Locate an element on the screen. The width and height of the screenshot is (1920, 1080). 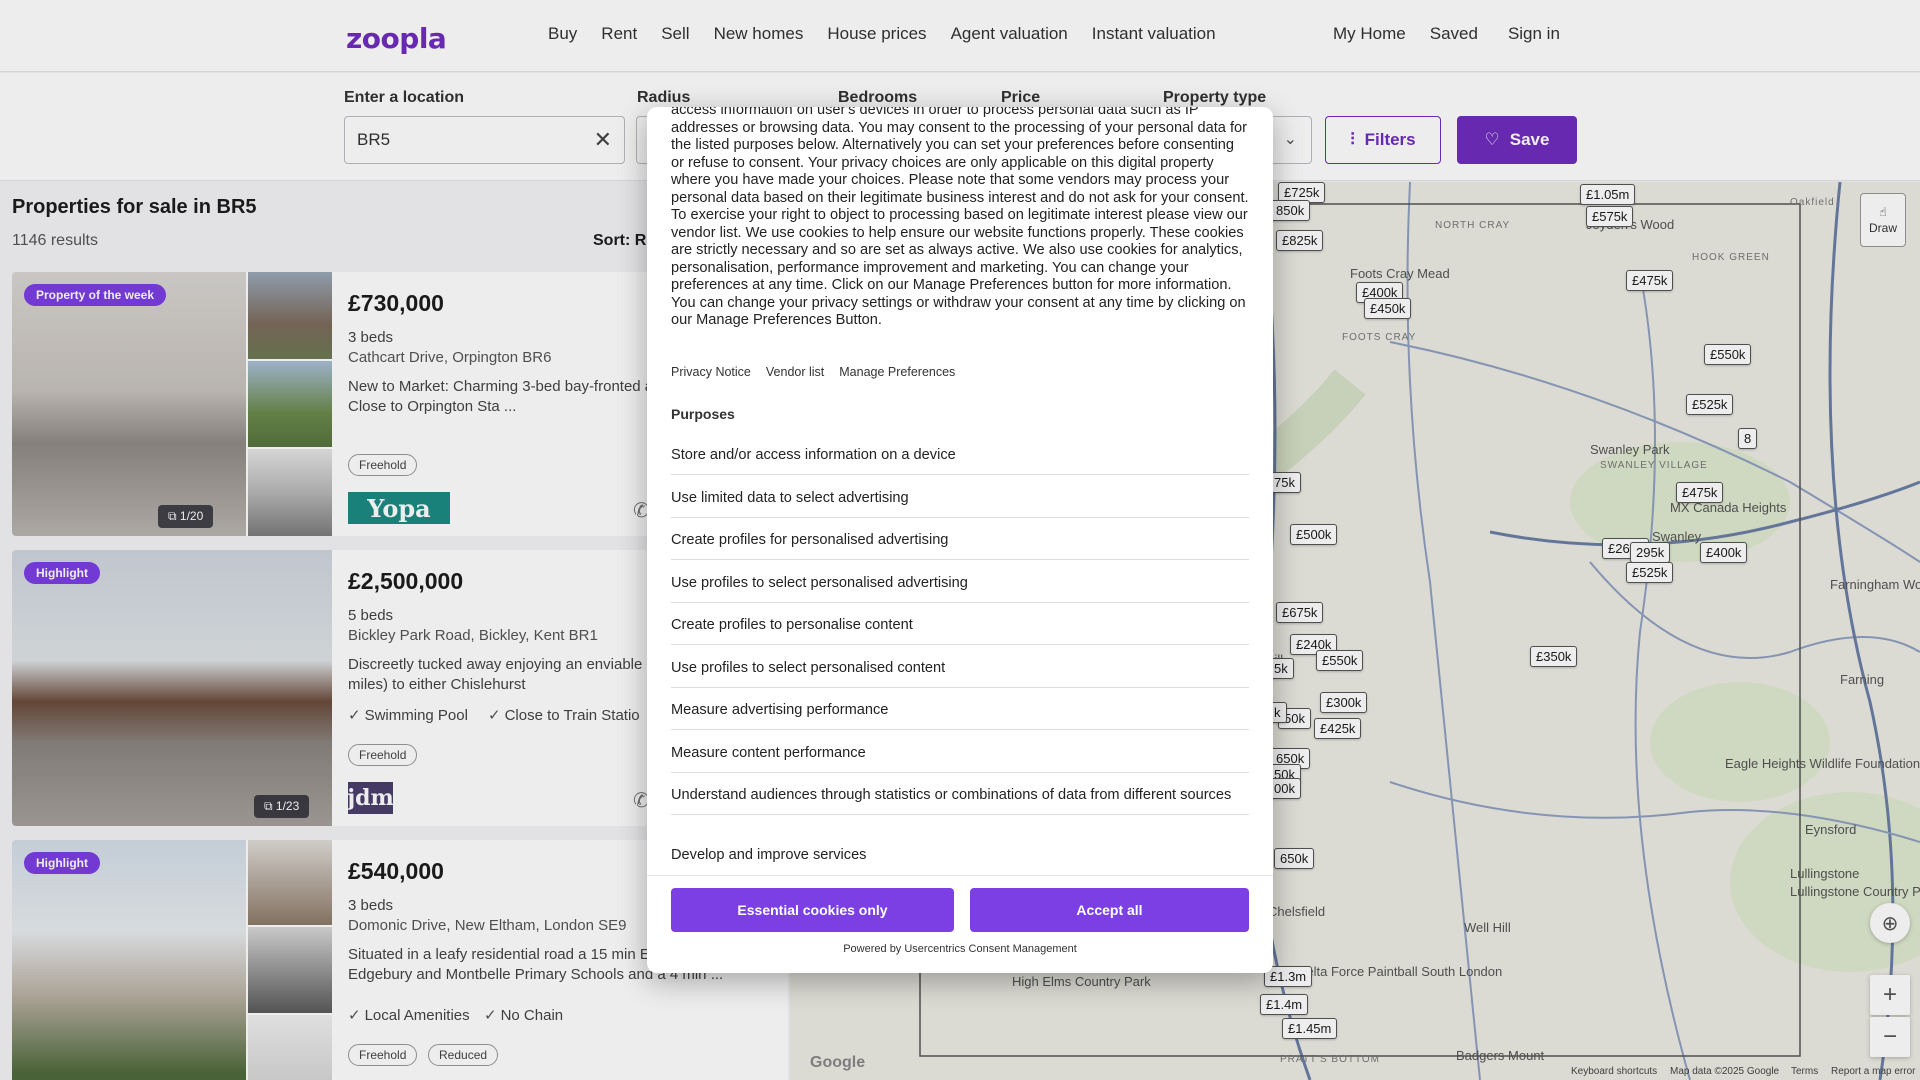
essential-cookies-button: Essential cookies only is located at coordinates (812, 910).